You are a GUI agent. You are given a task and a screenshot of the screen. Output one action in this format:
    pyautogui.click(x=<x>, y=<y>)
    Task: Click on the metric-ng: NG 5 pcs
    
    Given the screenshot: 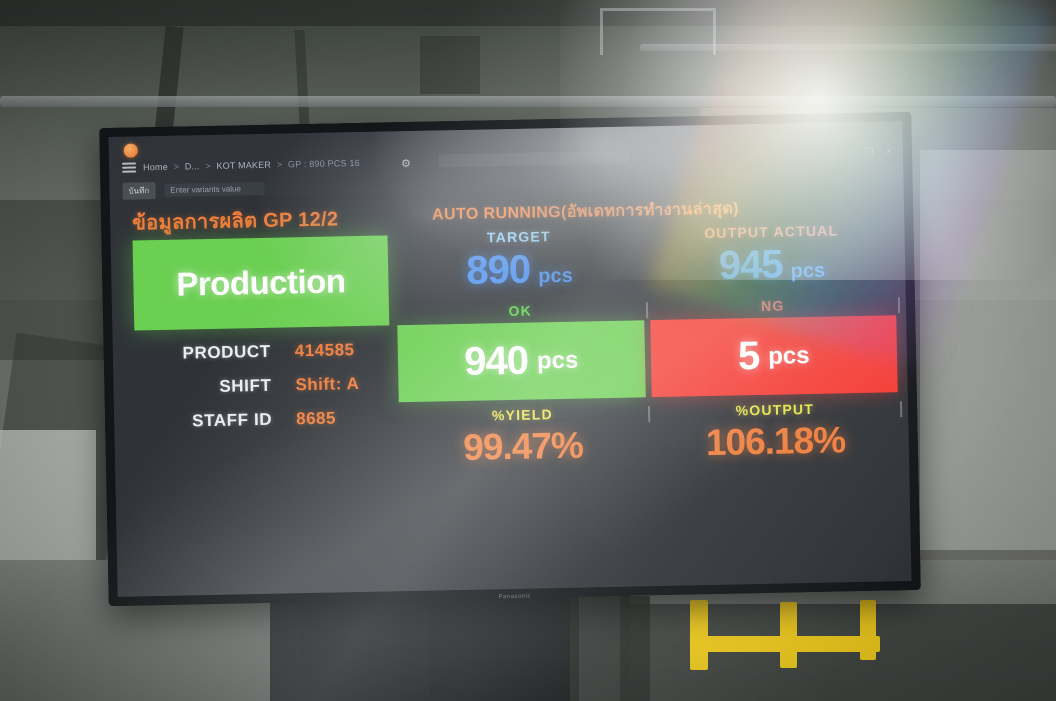 What is the action you would take?
    pyautogui.click(x=775, y=346)
    